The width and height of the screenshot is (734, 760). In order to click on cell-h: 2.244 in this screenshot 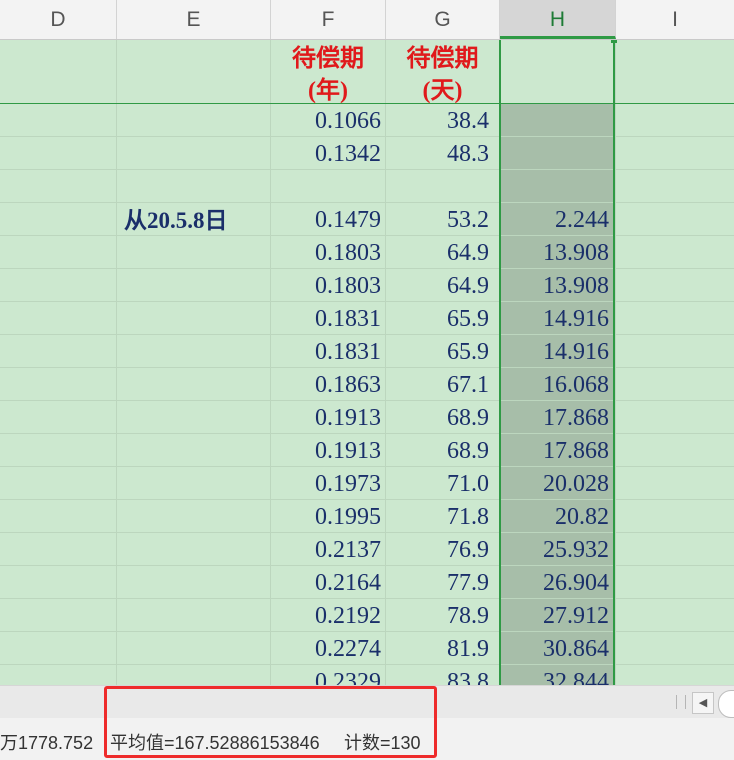, I will do `click(556, 220)`.